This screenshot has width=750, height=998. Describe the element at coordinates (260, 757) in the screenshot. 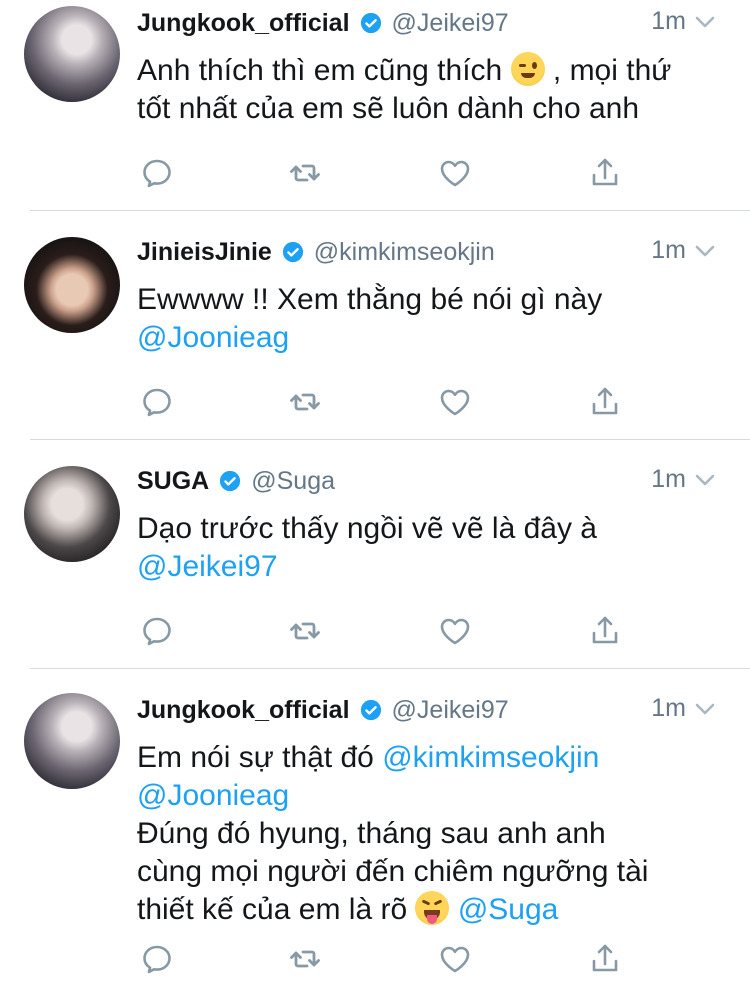

I see `text-segment: Em nói sự thật đó` at that location.